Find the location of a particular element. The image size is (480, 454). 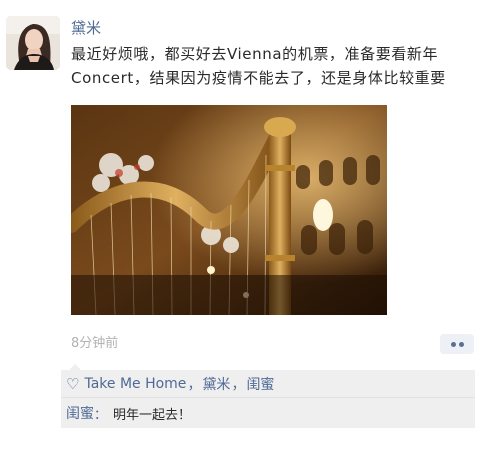

comment-author: 闺蜜 is located at coordinates (80, 413).